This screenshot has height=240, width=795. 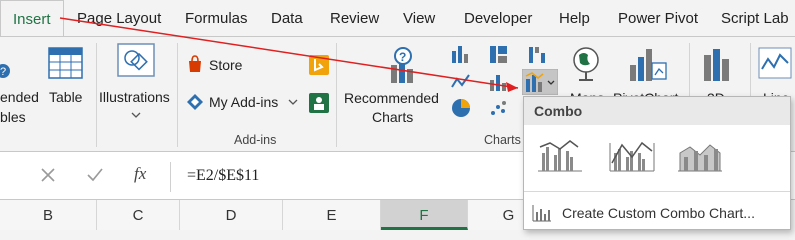 What do you see at coordinates (538, 54) in the screenshot?
I see `waterfall-chart-icon` at bounding box center [538, 54].